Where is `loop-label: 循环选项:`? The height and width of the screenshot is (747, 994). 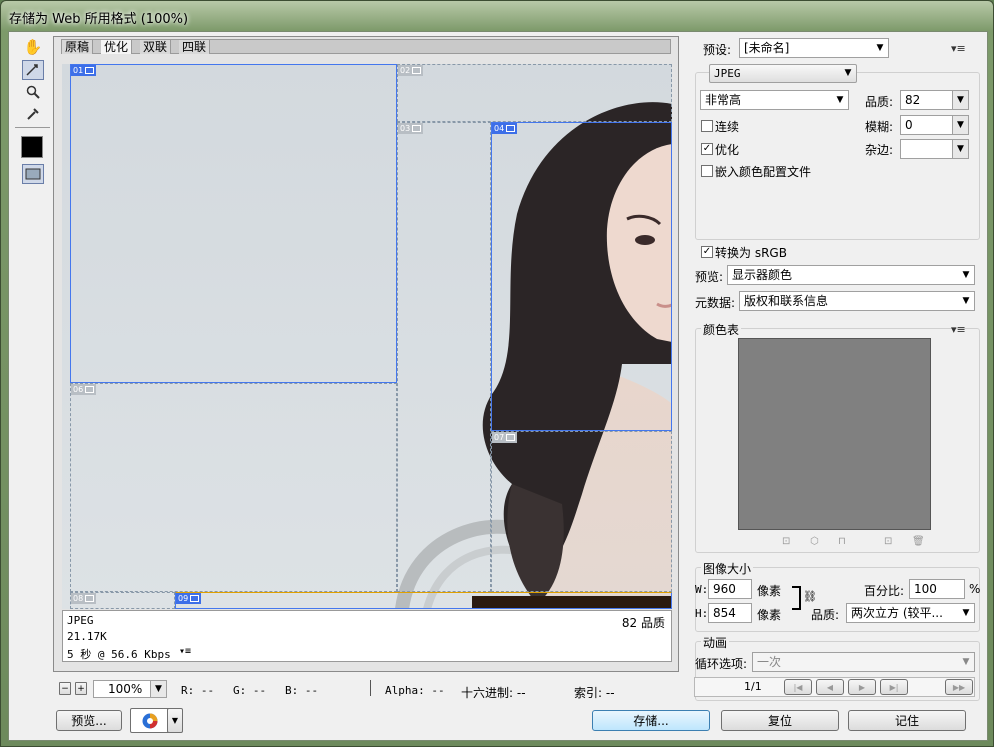 loop-label: 循环选项: is located at coordinates (721, 664).